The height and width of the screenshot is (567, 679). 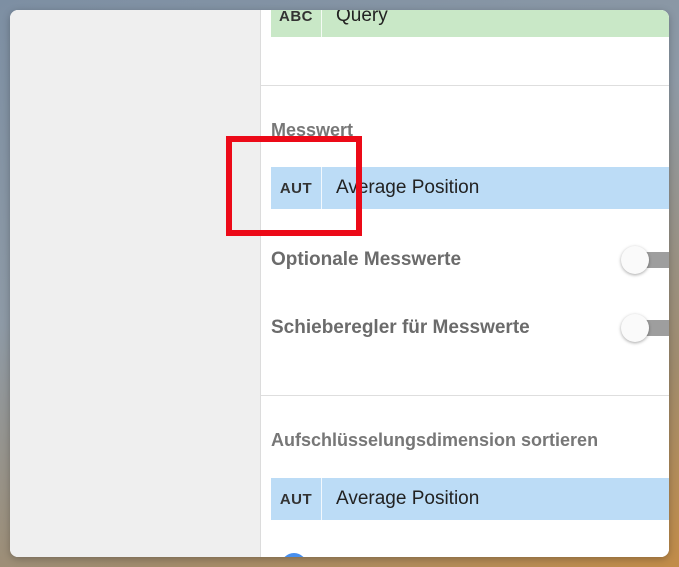 I want to click on sort-order-radio-icon, so click(x=294, y=555).